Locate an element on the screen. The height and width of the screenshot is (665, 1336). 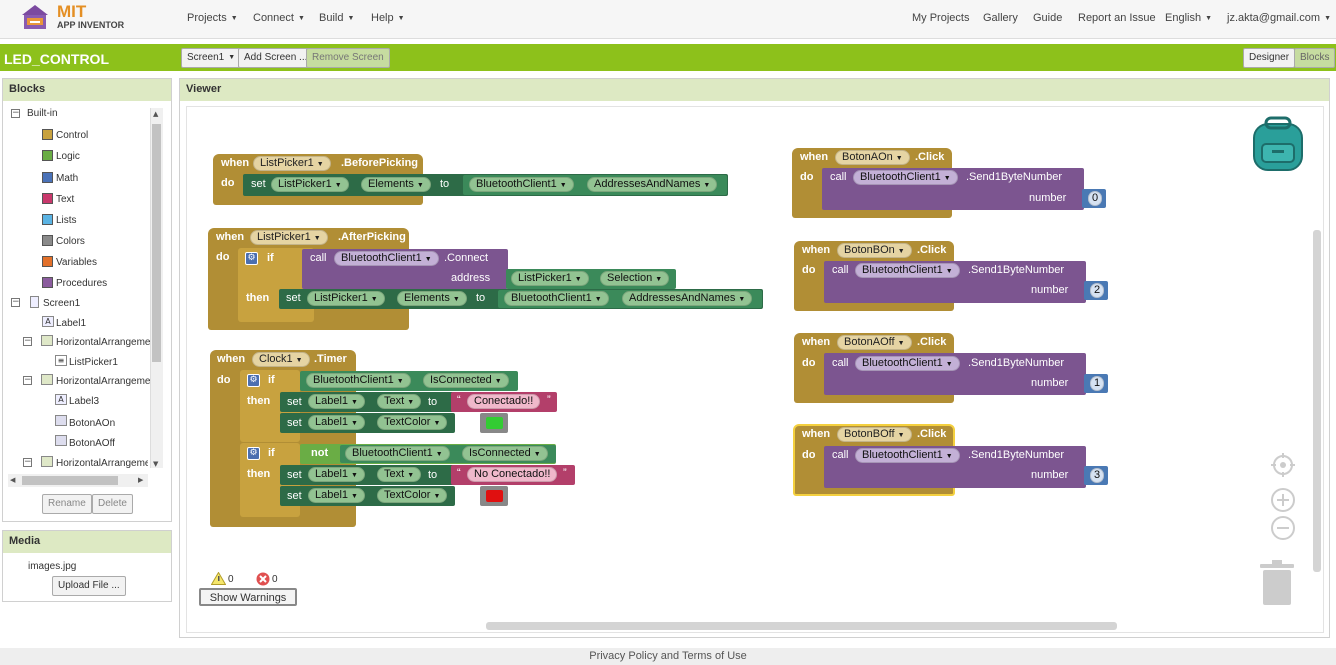
property-dropdown: Selection ▼ is located at coordinates (635, 278).